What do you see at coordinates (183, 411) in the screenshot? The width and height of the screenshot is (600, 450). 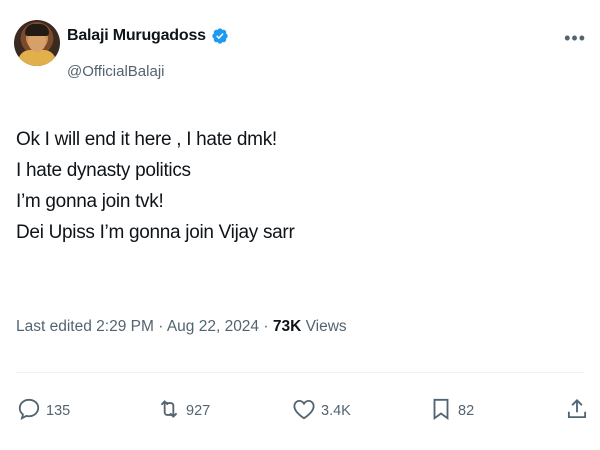 I see `retweet-button: 927` at bounding box center [183, 411].